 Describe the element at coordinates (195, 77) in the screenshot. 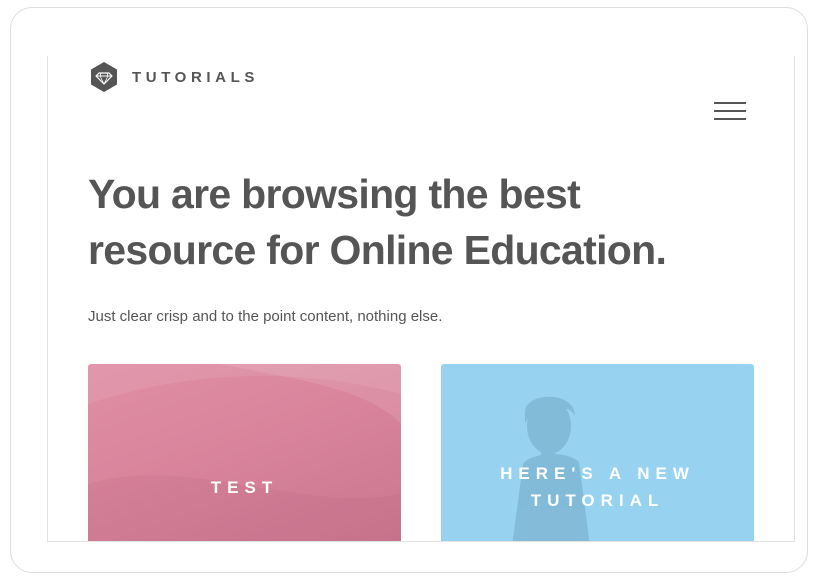

I see `brand-name: TUTORIALS` at that location.